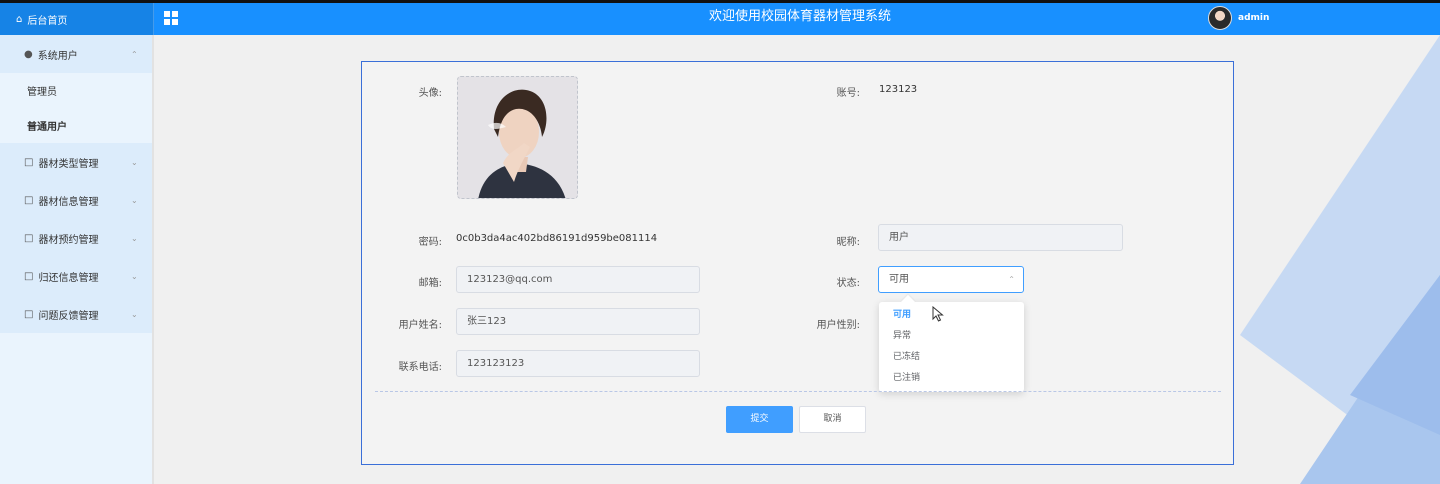 The height and width of the screenshot is (484, 1440). What do you see at coordinates (430, 93) in the screenshot?
I see `avatar-label: 头像:` at bounding box center [430, 93].